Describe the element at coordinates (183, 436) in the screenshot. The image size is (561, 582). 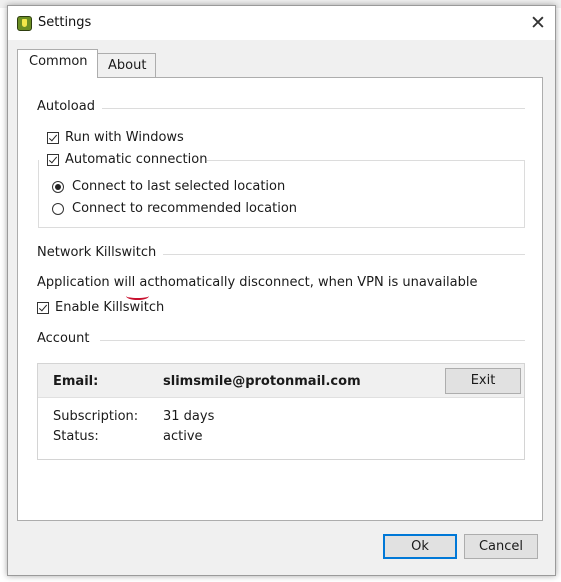
I see `status-value: active` at that location.